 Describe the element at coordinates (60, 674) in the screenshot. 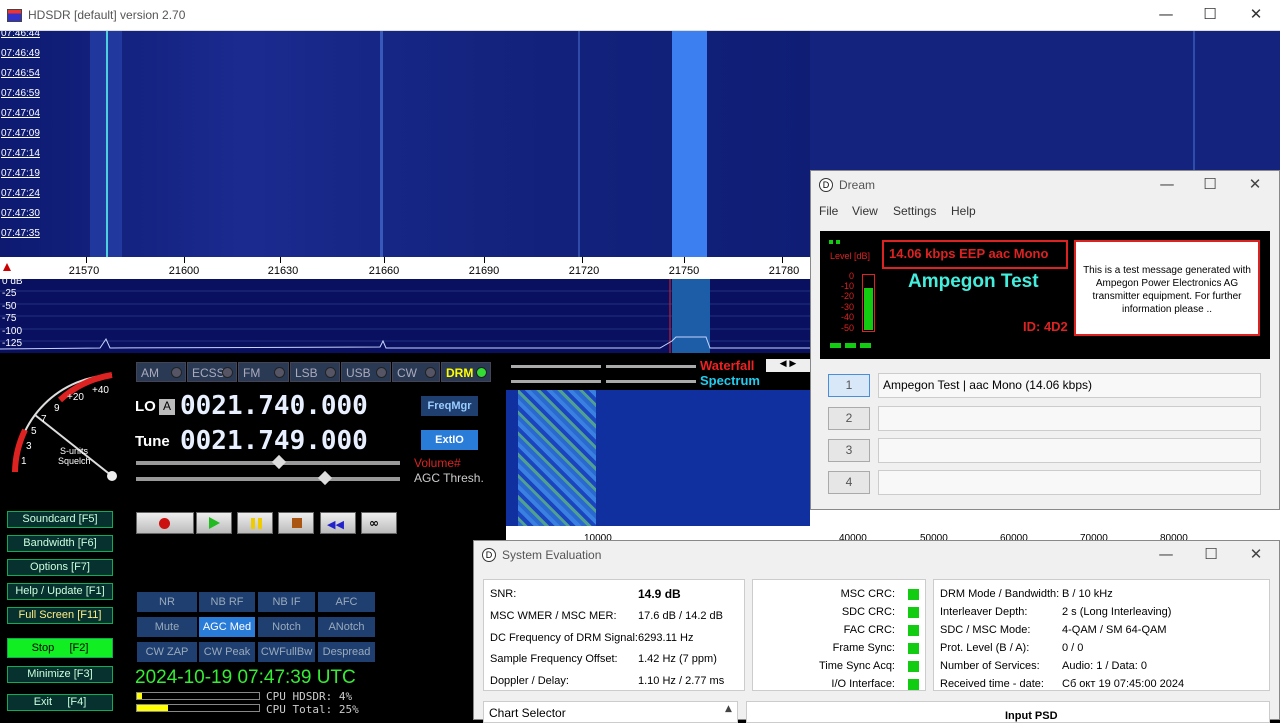

I see `minimize-button: Minimize [F3]` at that location.